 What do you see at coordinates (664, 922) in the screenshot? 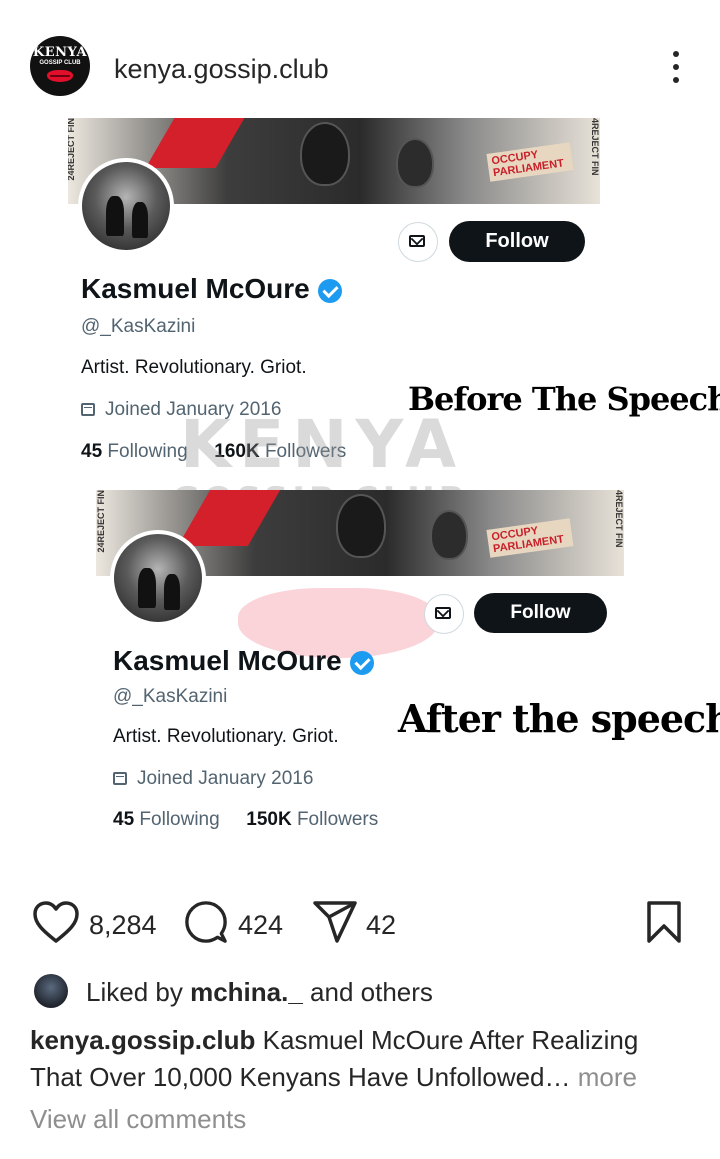
I see `bookmark-icon` at bounding box center [664, 922].